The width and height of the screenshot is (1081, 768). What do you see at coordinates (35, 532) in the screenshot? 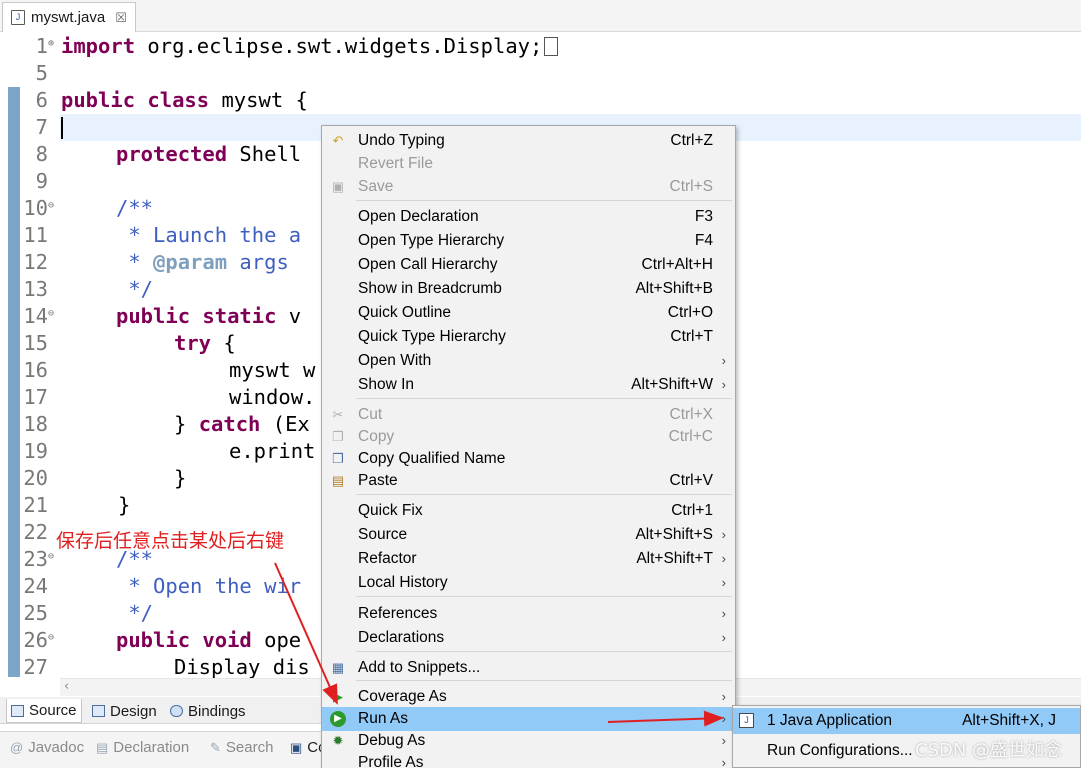
I see `line-number: 22` at bounding box center [35, 532].